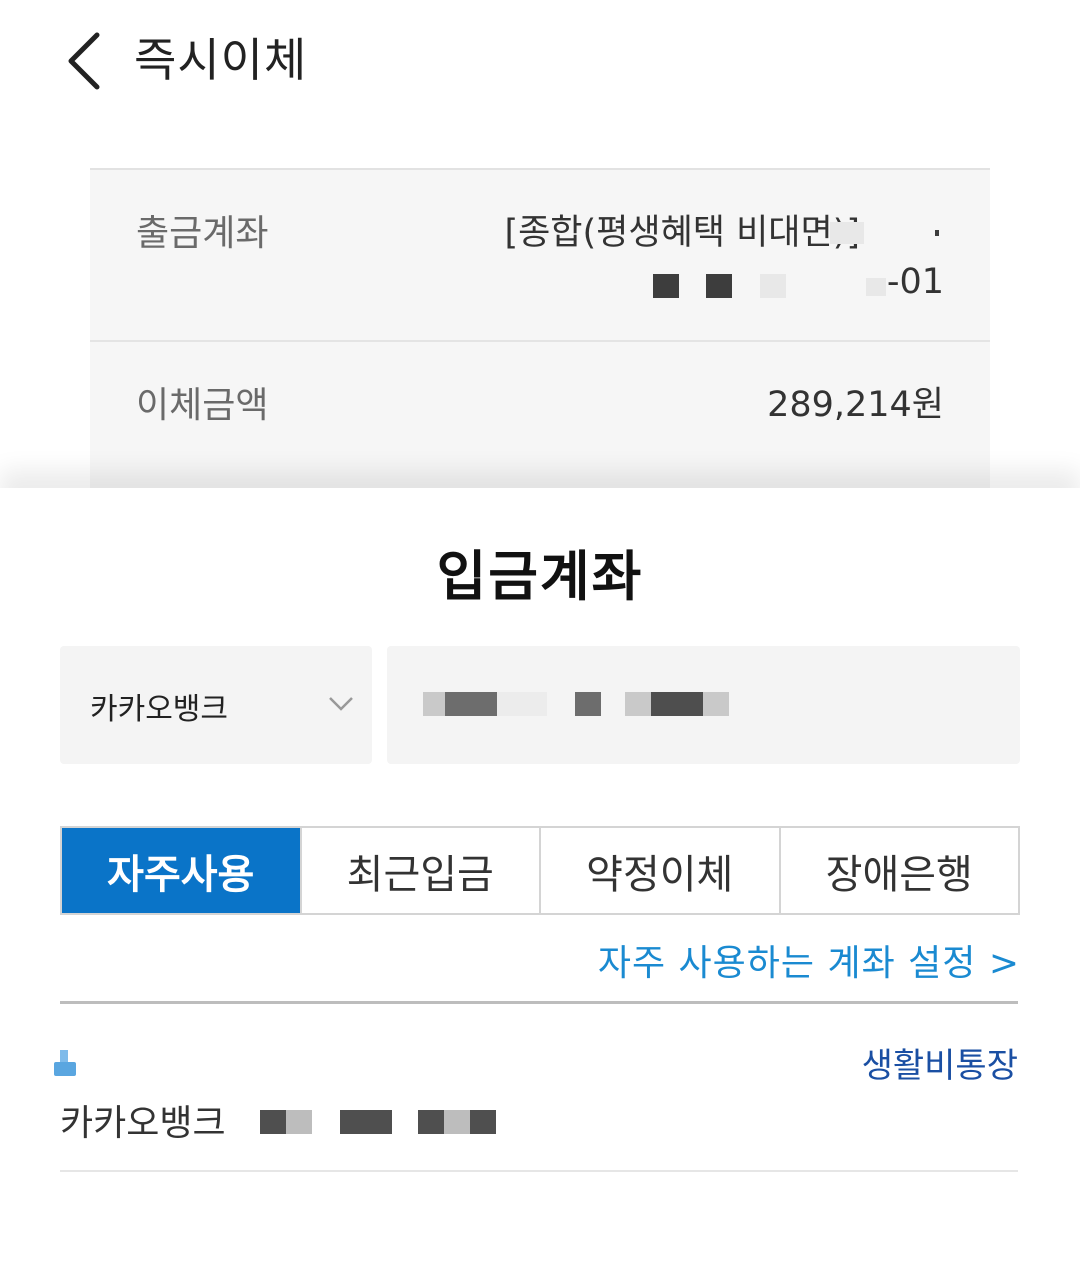  Describe the element at coordinates (939, 1066) in the screenshot. I see `account-nickname: 생활비통장` at that location.